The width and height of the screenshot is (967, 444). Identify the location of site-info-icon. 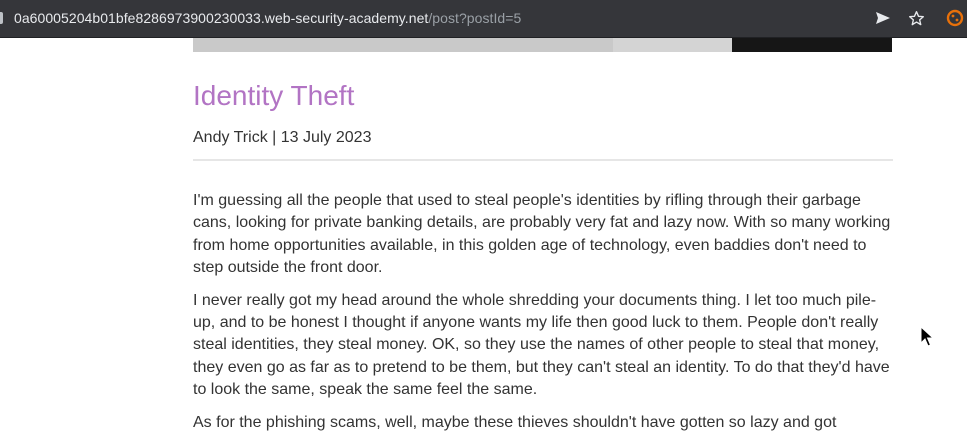
(1, 18).